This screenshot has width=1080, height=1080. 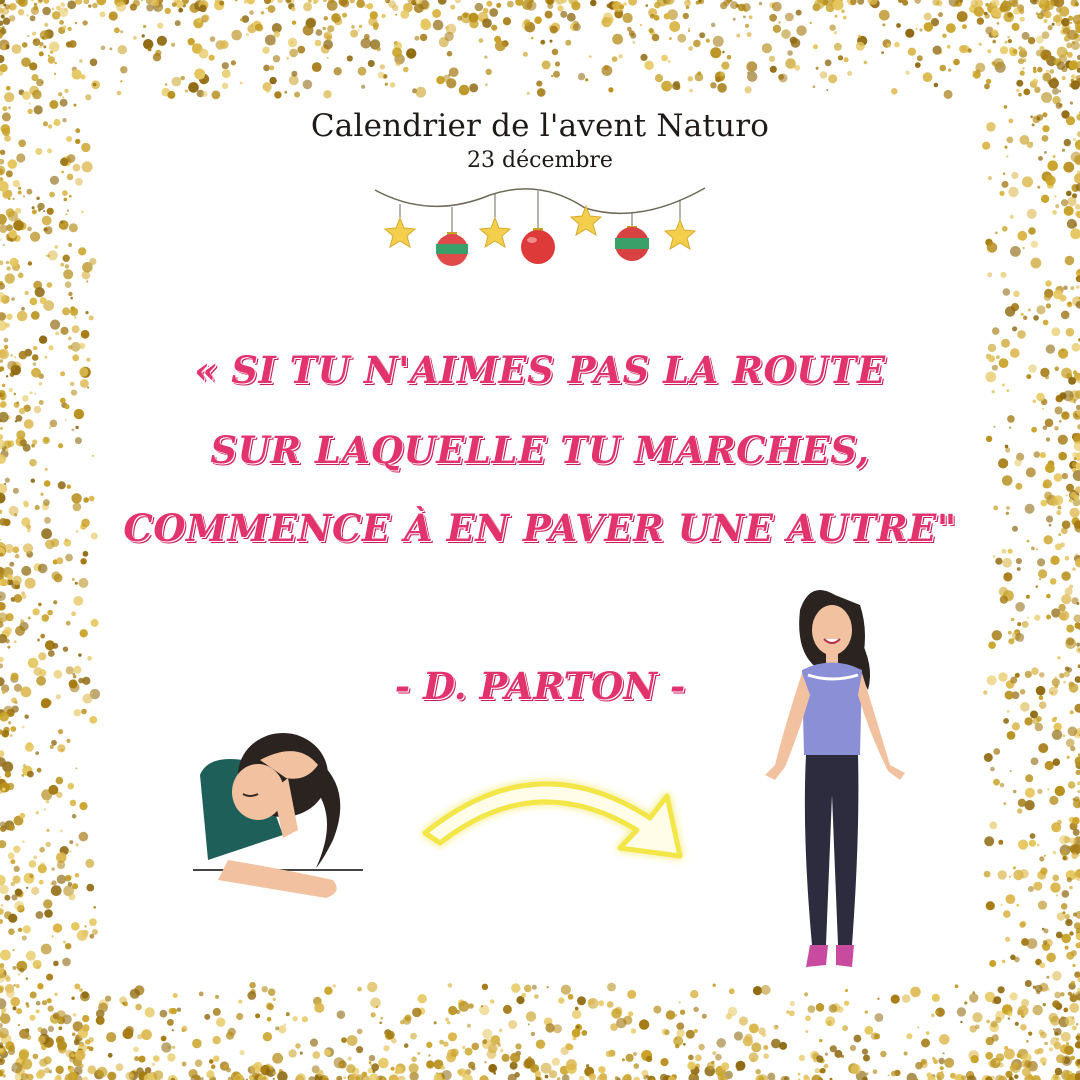 What do you see at coordinates (540, 528) in the screenshot?
I see `quote-line-3: COMMENCE À EN PAVER UNE AUTRE"` at bounding box center [540, 528].